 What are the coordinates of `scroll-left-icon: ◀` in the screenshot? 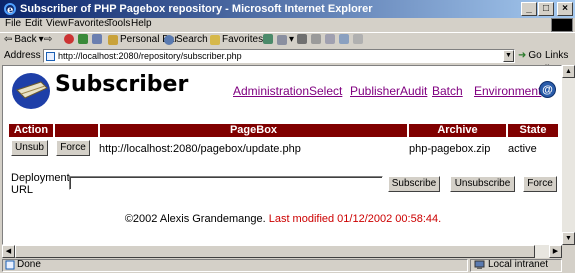 It's located at (8, 251).